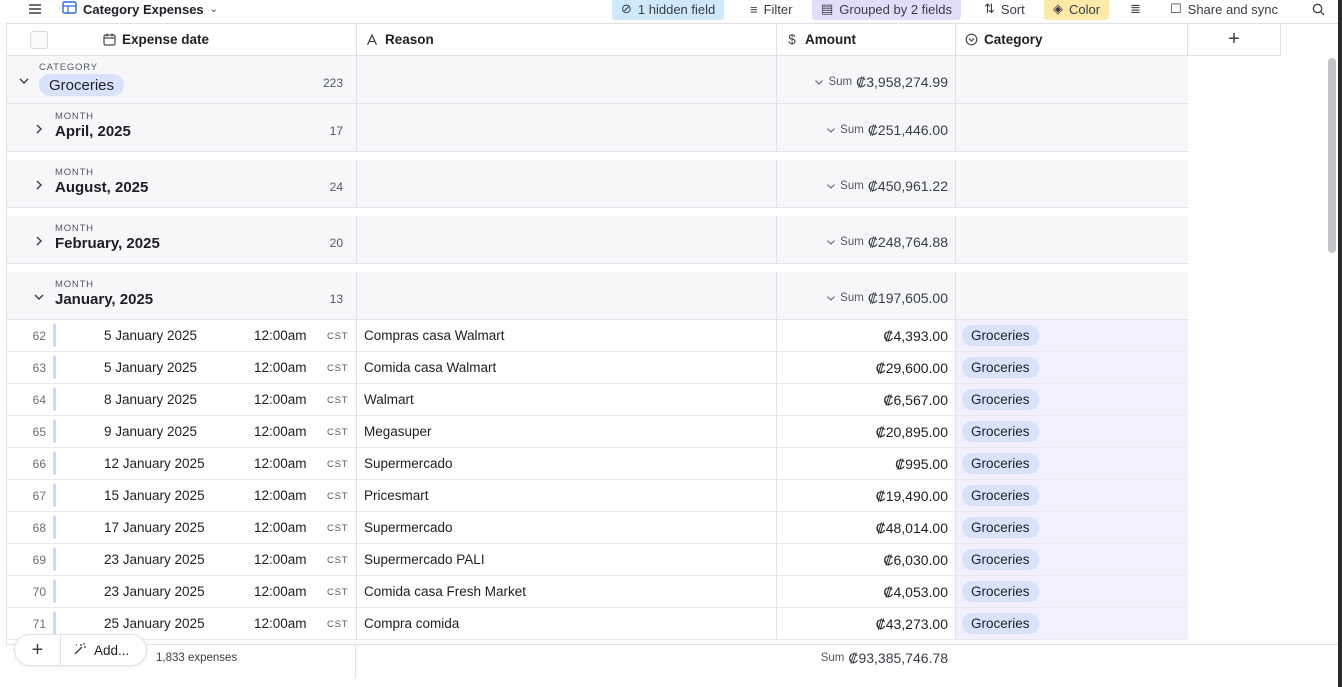 The width and height of the screenshot is (1342, 687). I want to click on expense-date-cell: 9 January 2025, so click(151, 431).